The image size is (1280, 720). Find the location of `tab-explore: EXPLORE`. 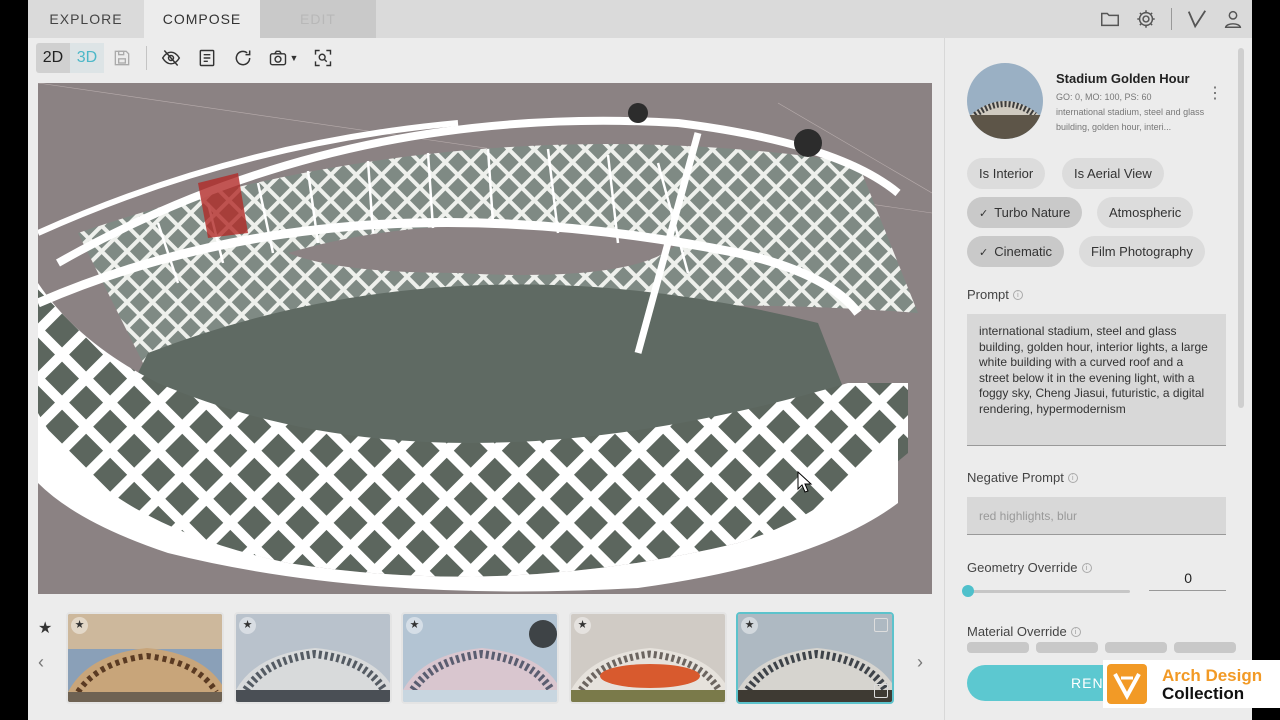

tab-explore: EXPLORE is located at coordinates (86, 19).